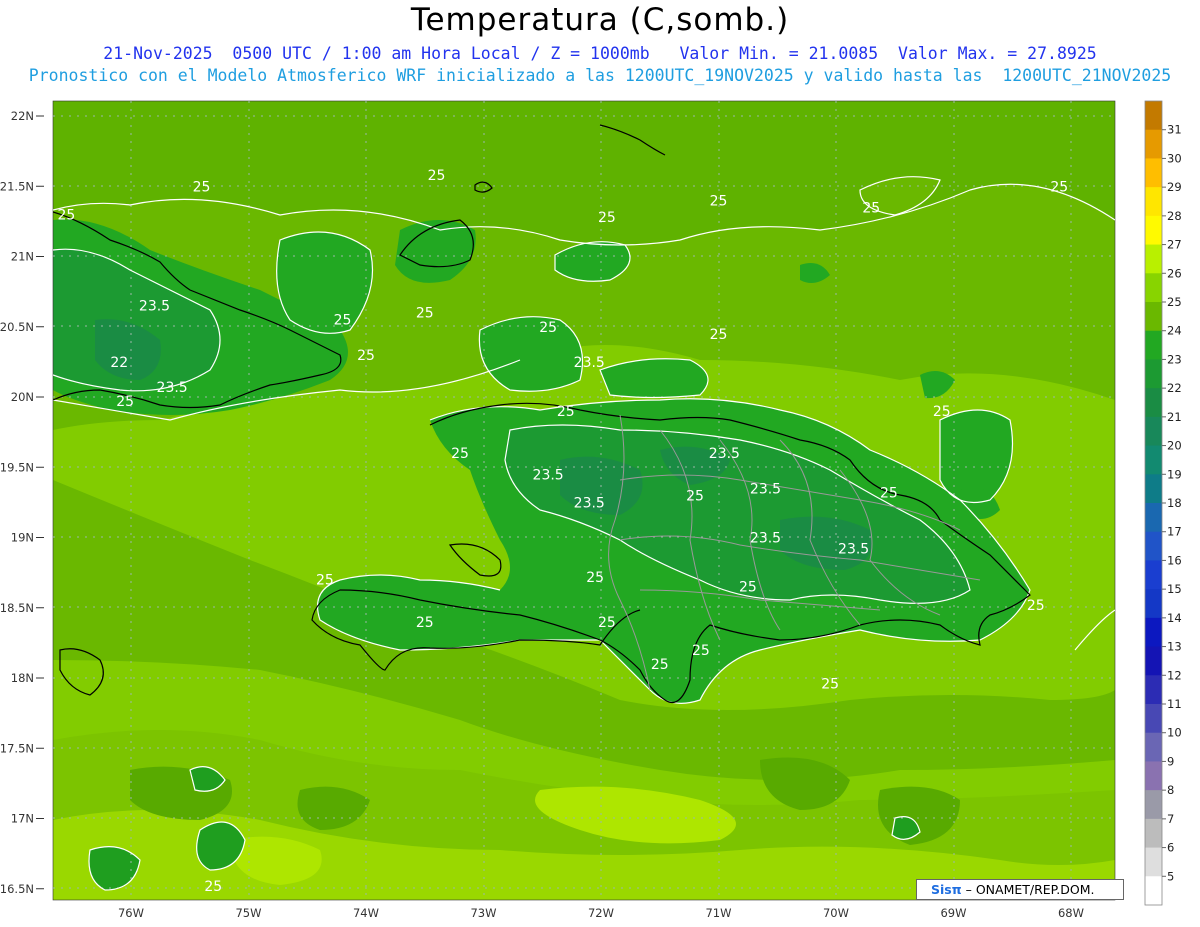 This screenshot has width=1200, height=927. Describe the element at coordinates (1030, 889) in the screenshot. I see `footer-agency-text: – ONAMET/REP.DOM.` at that location.